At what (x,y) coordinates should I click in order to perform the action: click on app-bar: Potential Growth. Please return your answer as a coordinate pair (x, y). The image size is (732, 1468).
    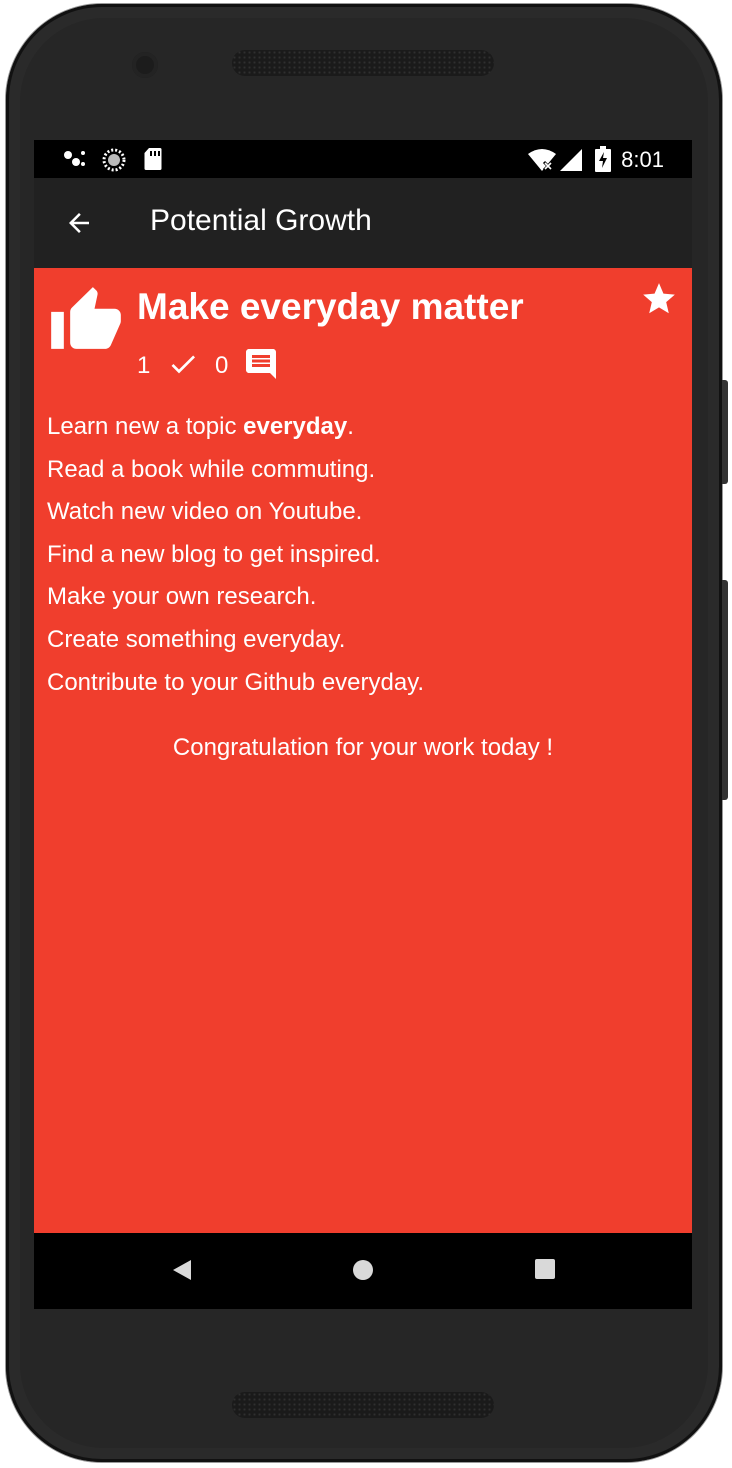
    Looking at the image, I should click on (363, 223).